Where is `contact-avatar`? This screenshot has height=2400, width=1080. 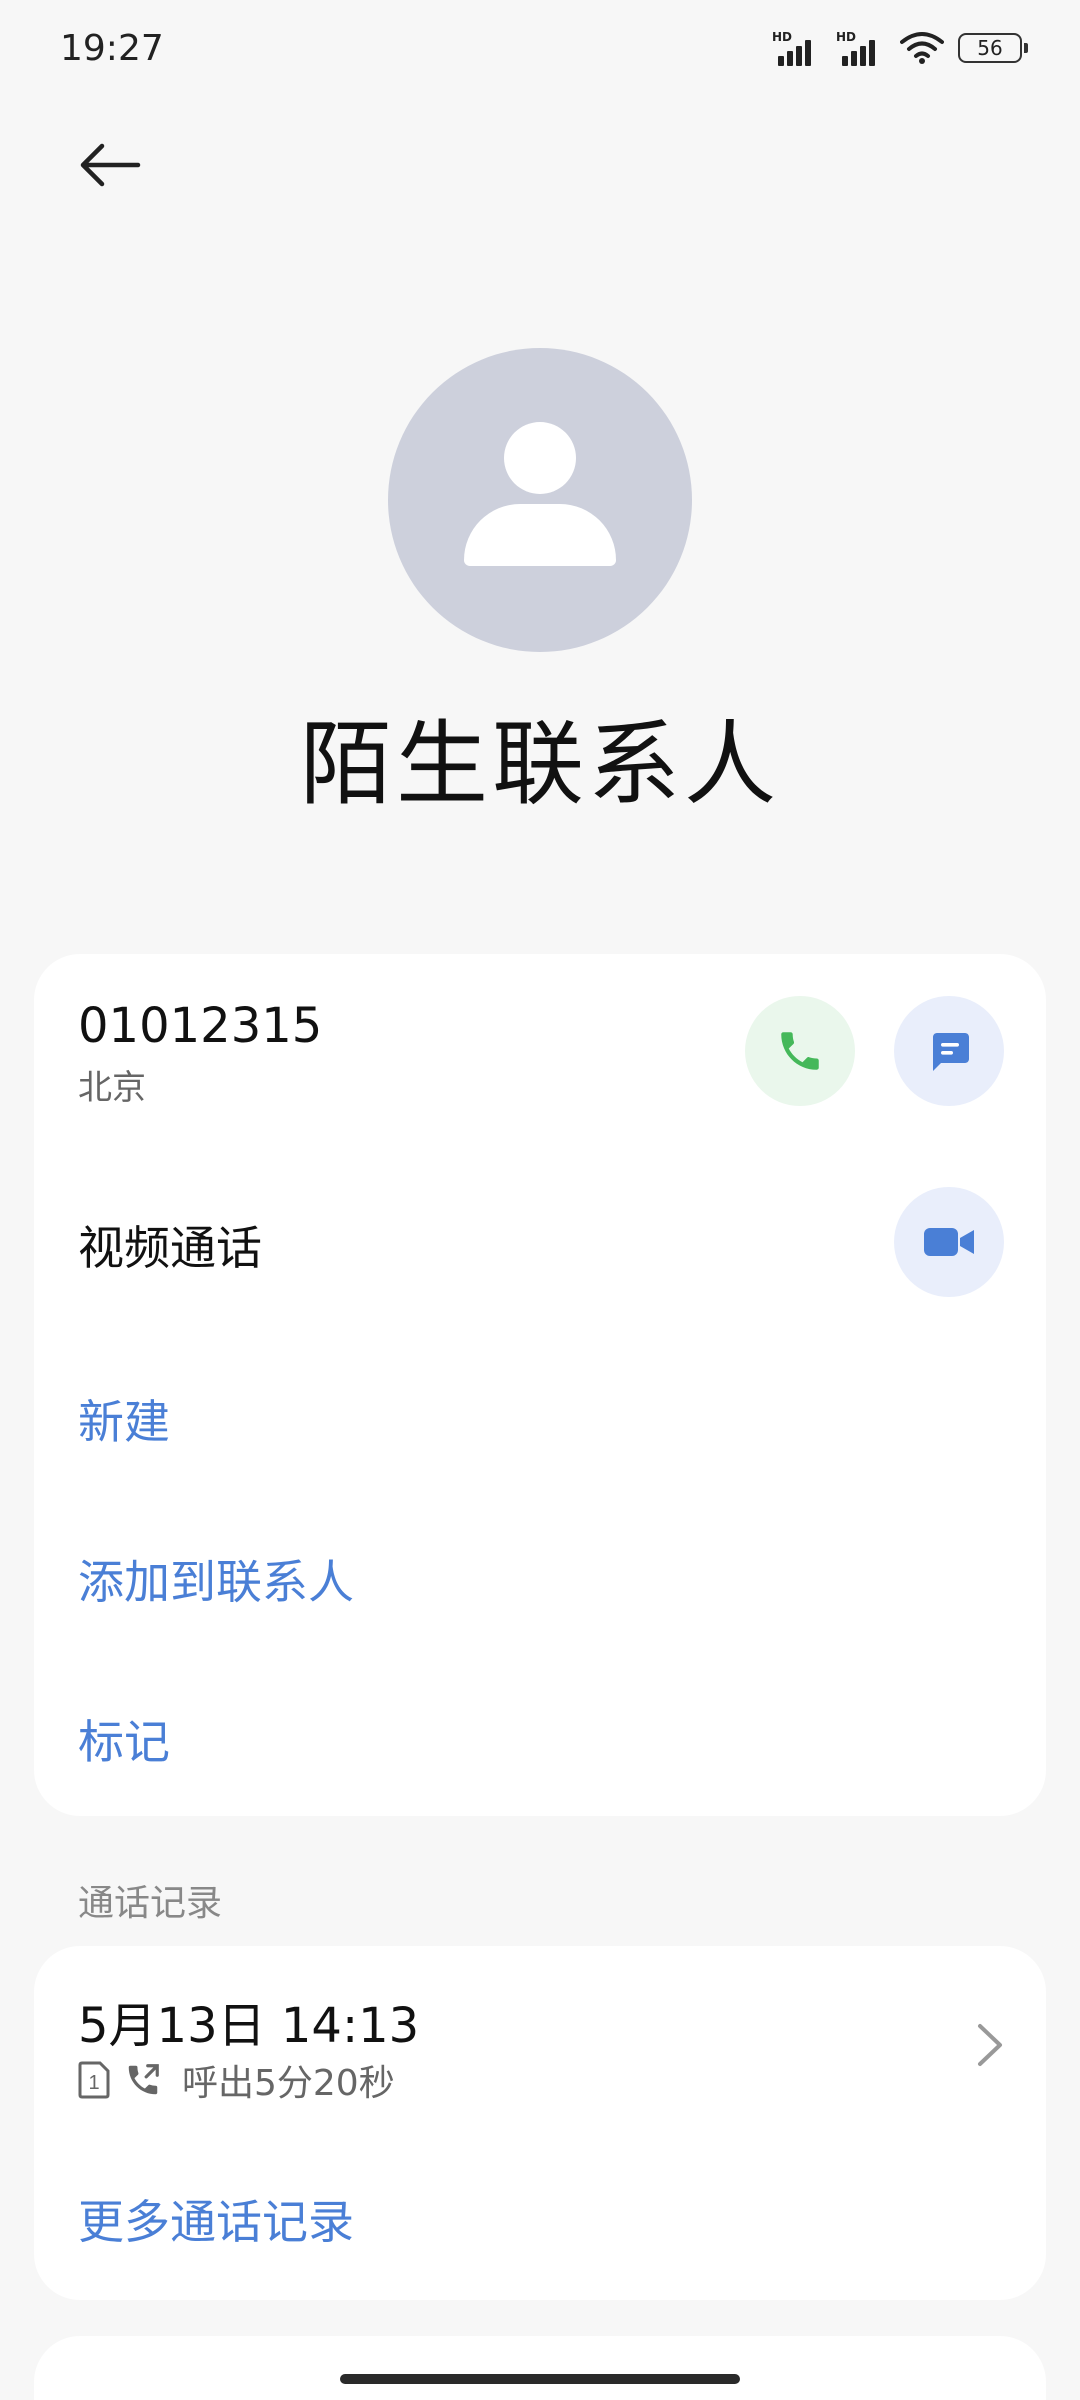 contact-avatar is located at coordinates (540, 500).